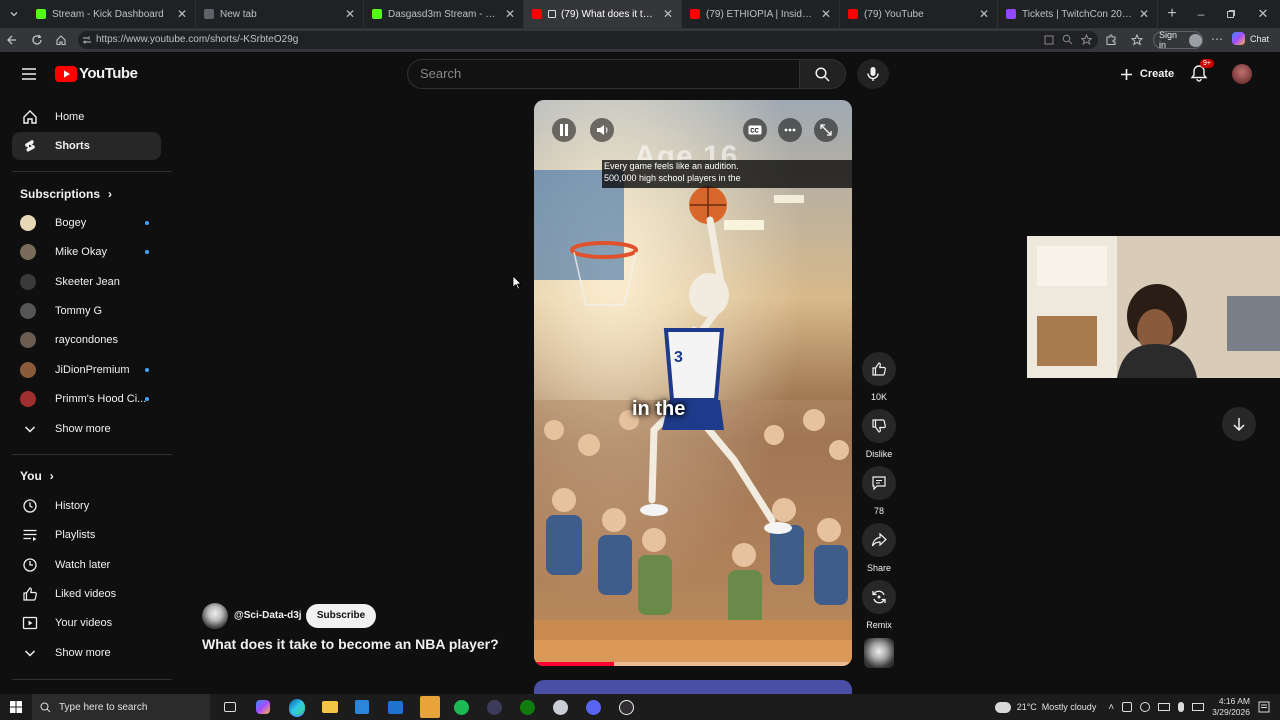 Image resolution: width=1280 pixels, height=720 pixels. Describe the element at coordinates (1231, 707) in the screenshot. I see `clock: 4:16 AM 3/29/2026` at that location.